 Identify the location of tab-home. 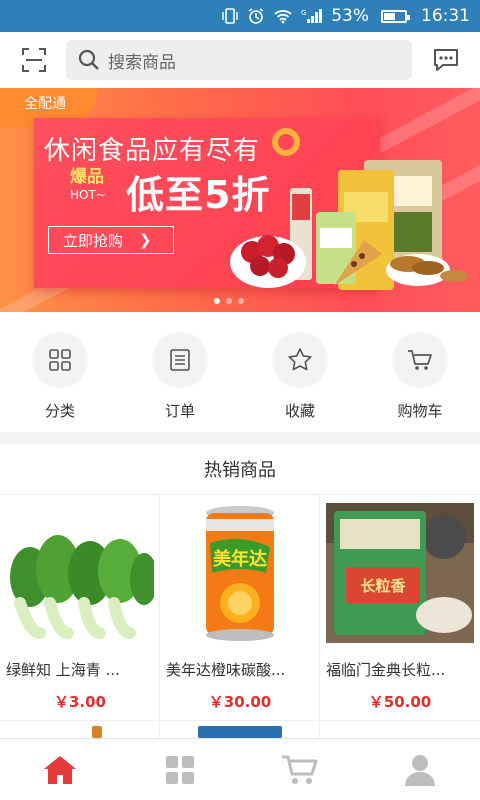
(60, 769).